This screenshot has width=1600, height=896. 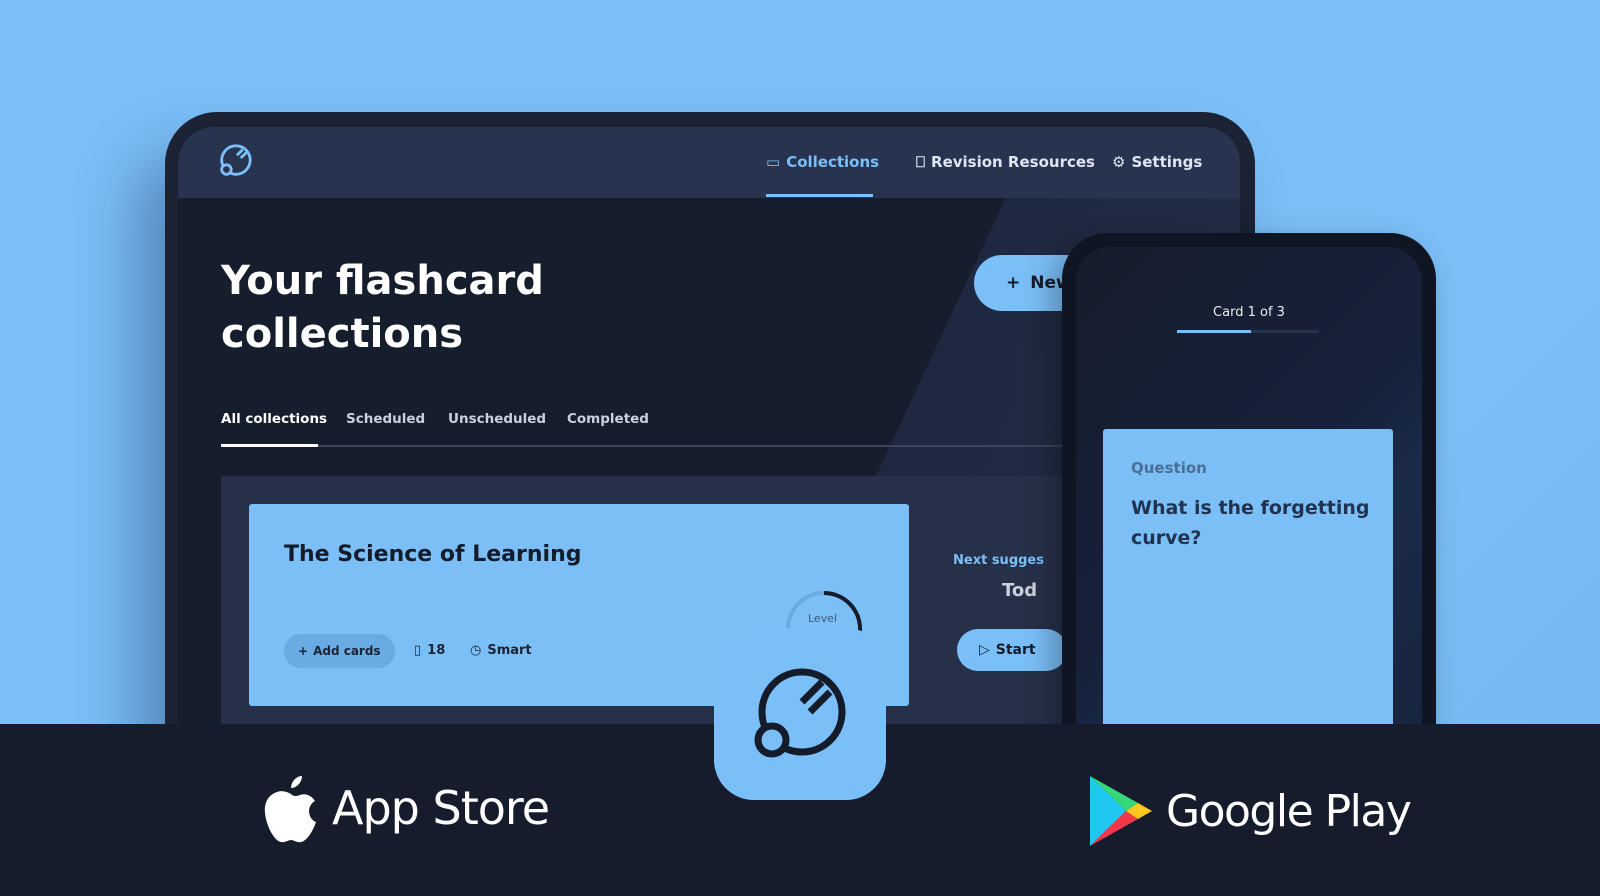 What do you see at coordinates (1169, 468) in the screenshot?
I see `question-label: Question` at bounding box center [1169, 468].